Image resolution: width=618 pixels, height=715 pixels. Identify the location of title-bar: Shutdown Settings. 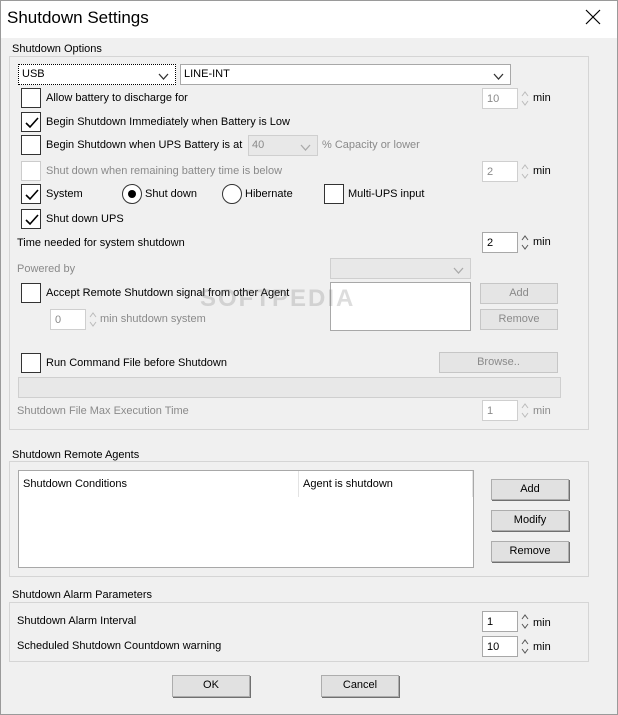
(309, 19).